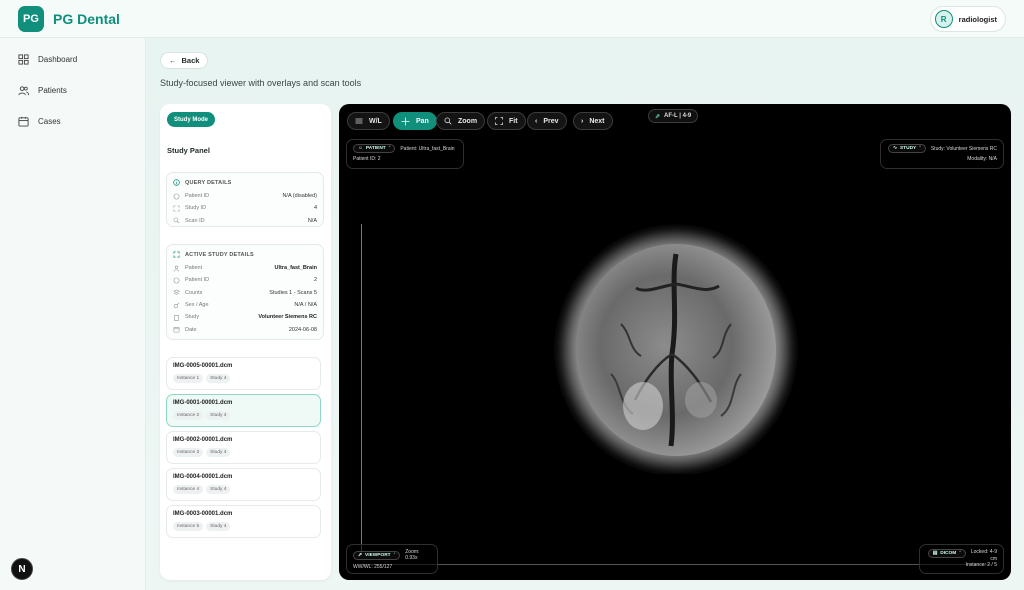 This screenshot has height=590, width=1024. I want to click on instance-tag: Instance 5, so click(188, 526).